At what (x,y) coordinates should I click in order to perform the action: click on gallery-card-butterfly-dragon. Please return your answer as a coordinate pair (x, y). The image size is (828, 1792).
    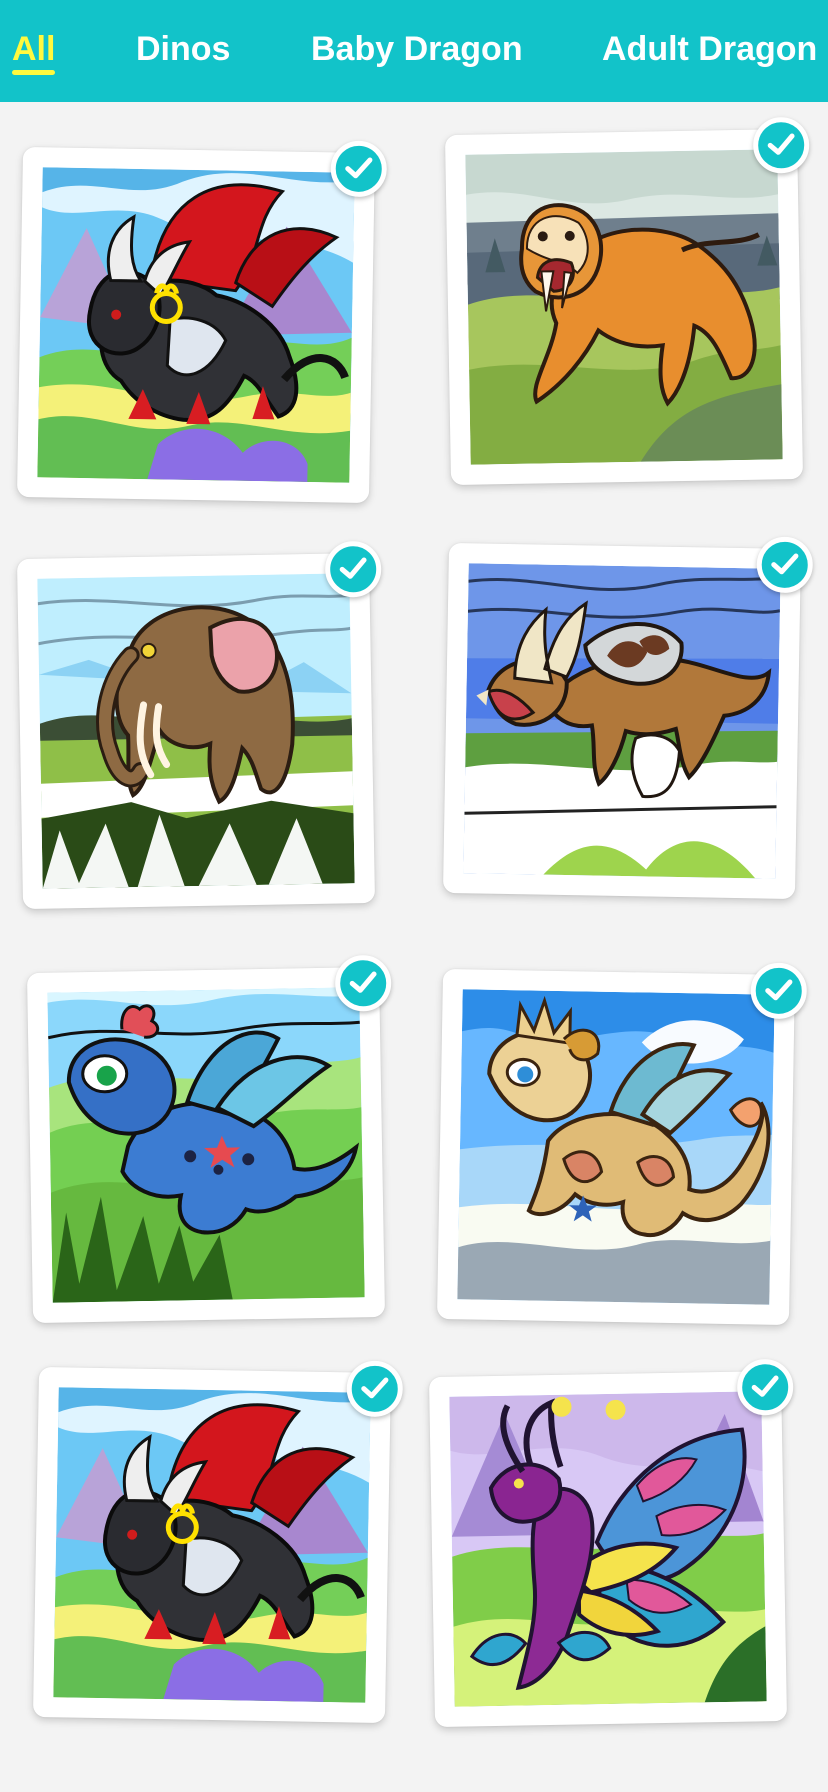
    Looking at the image, I should click on (611, 1543).